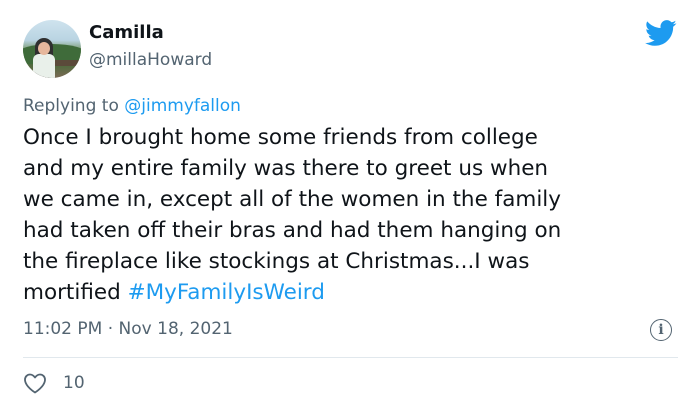 This screenshot has height=410, width=700. Describe the element at coordinates (126, 32) in the screenshot. I see `display-name: Camilla` at that location.